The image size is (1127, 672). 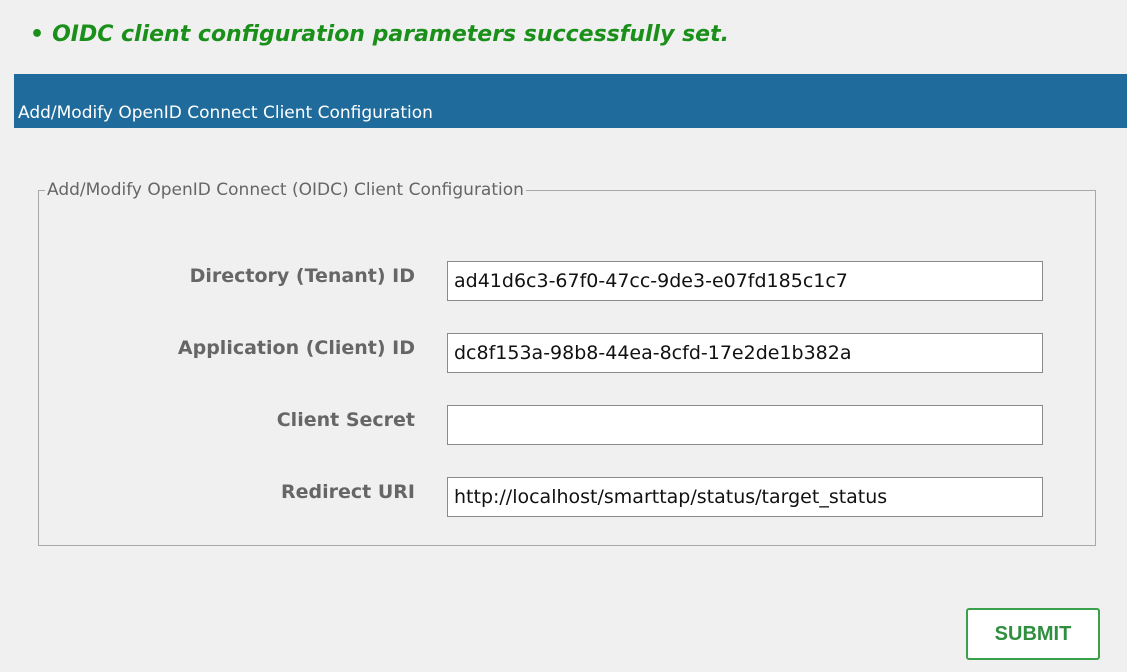 I want to click on client-secret-row: Client Secret, so click(x=567, y=425).